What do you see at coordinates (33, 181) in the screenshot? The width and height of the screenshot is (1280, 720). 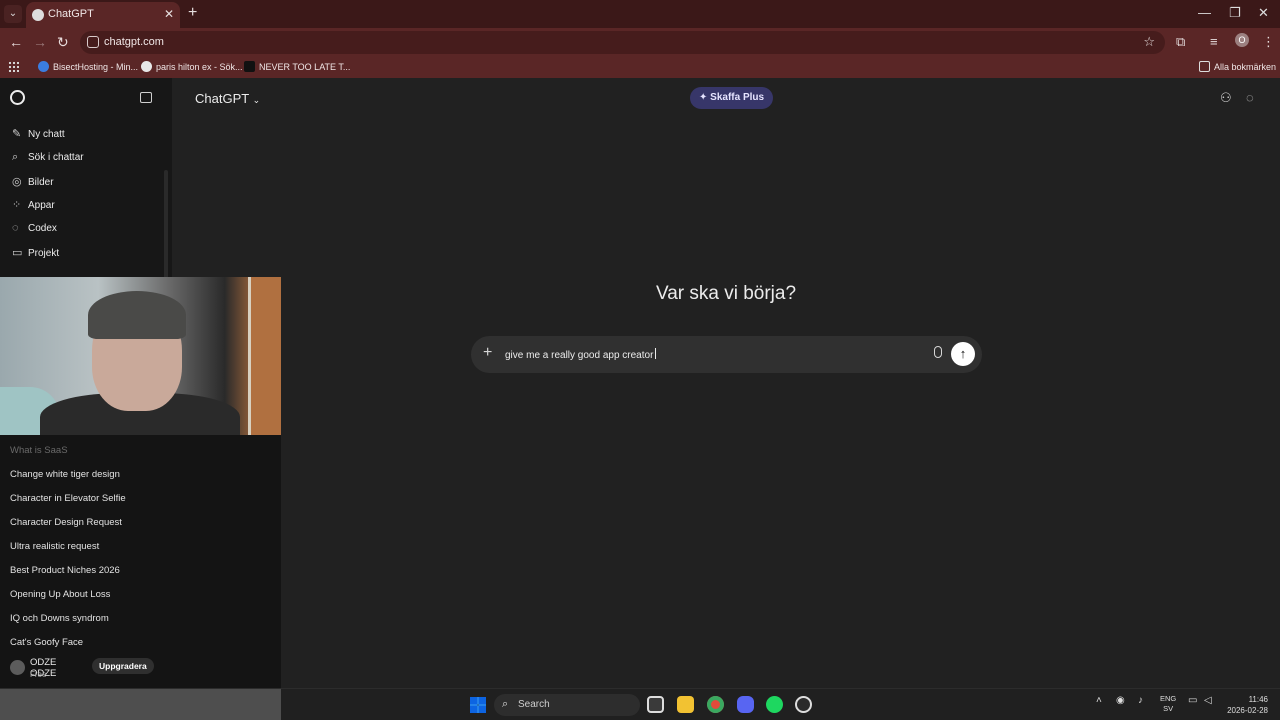 I see `sidebar-item-images: ◎ Bilder` at bounding box center [33, 181].